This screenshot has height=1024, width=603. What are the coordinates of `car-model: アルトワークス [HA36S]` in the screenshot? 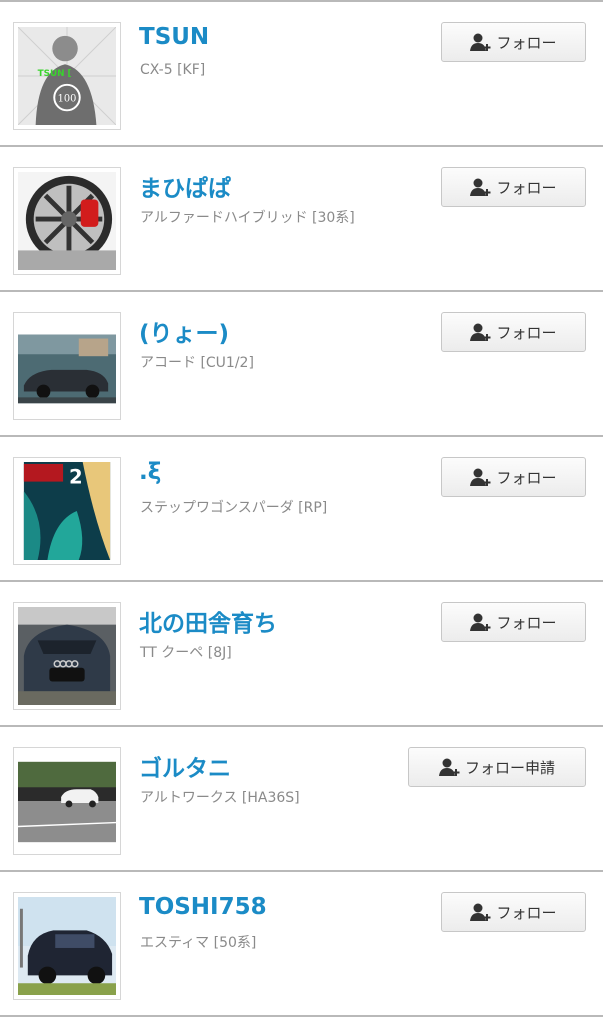 It's located at (220, 798).